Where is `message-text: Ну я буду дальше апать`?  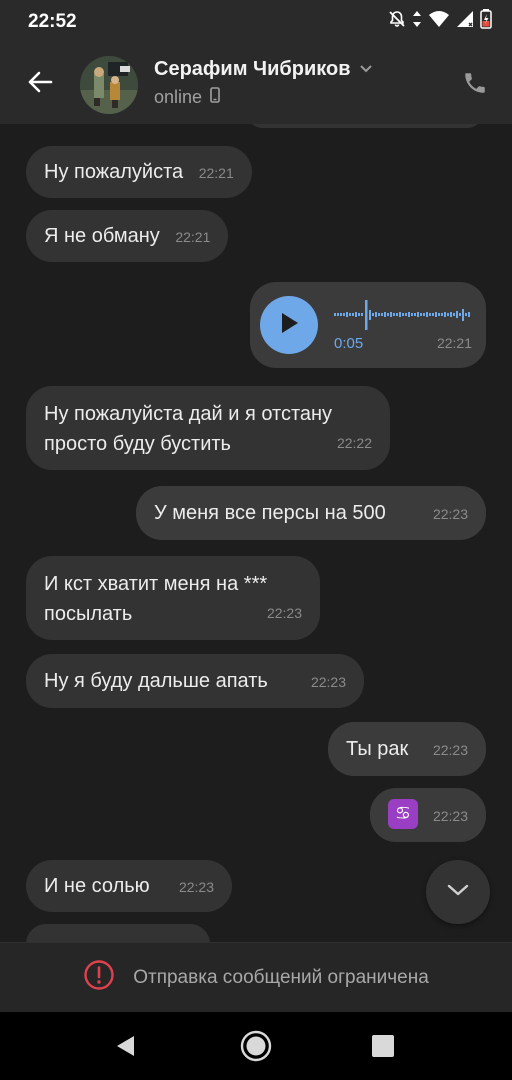 message-text: Ну я буду дальше апать is located at coordinates (156, 681).